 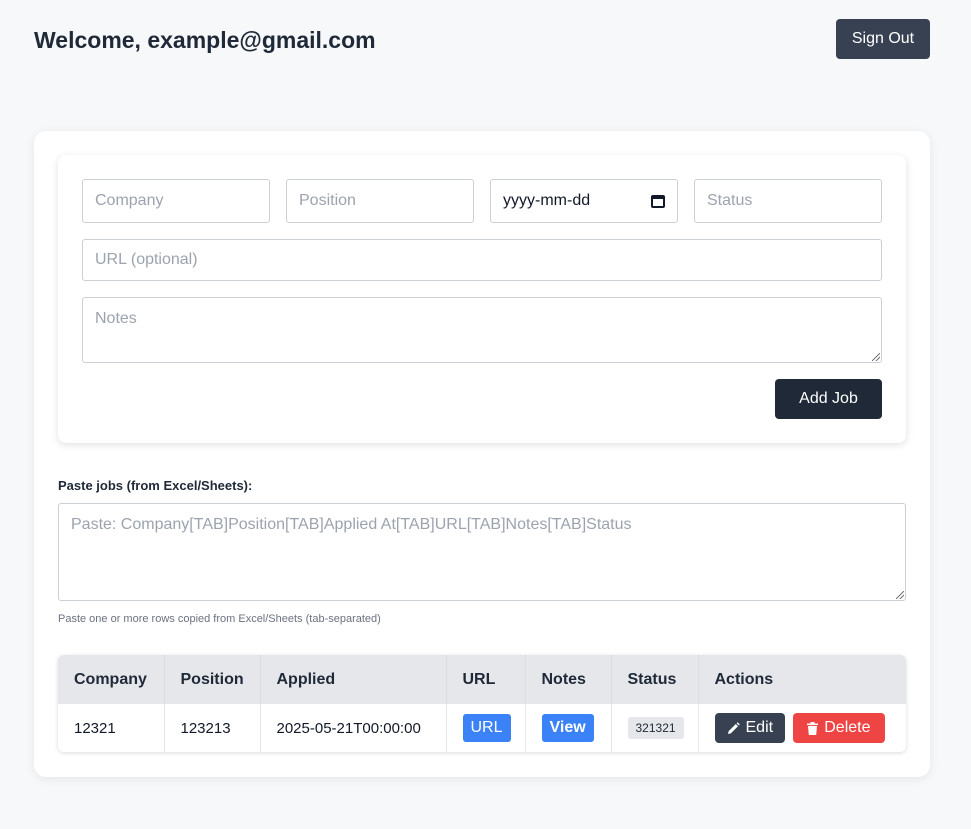 I want to click on col-header-position: Position, so click(x=212, y=679).